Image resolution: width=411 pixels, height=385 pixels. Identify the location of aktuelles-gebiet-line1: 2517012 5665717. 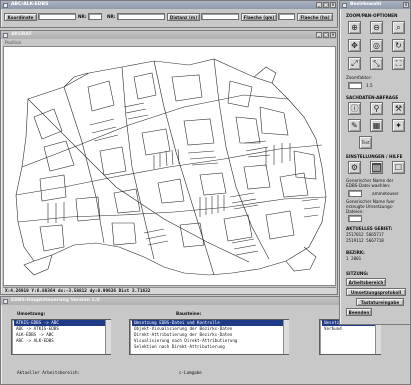
(365, 234).